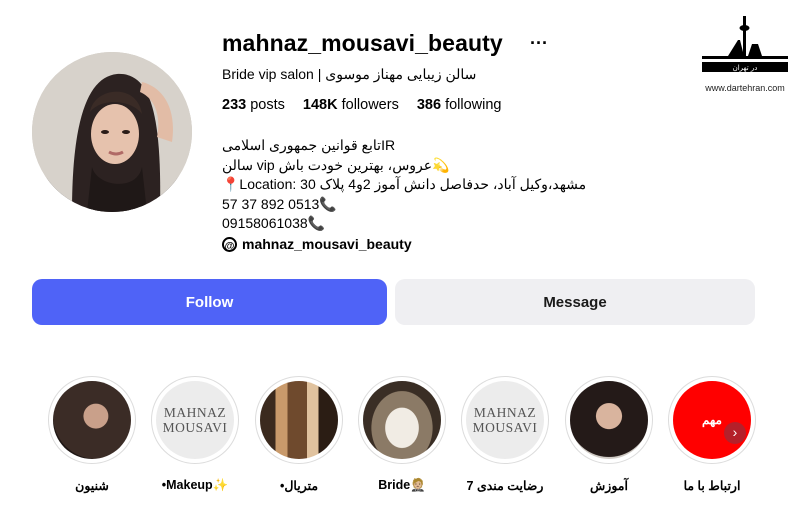 The image size is (800, 509). I want to click on profile-stats: 233 posts 148K followers 386 following, so click(361, 105).